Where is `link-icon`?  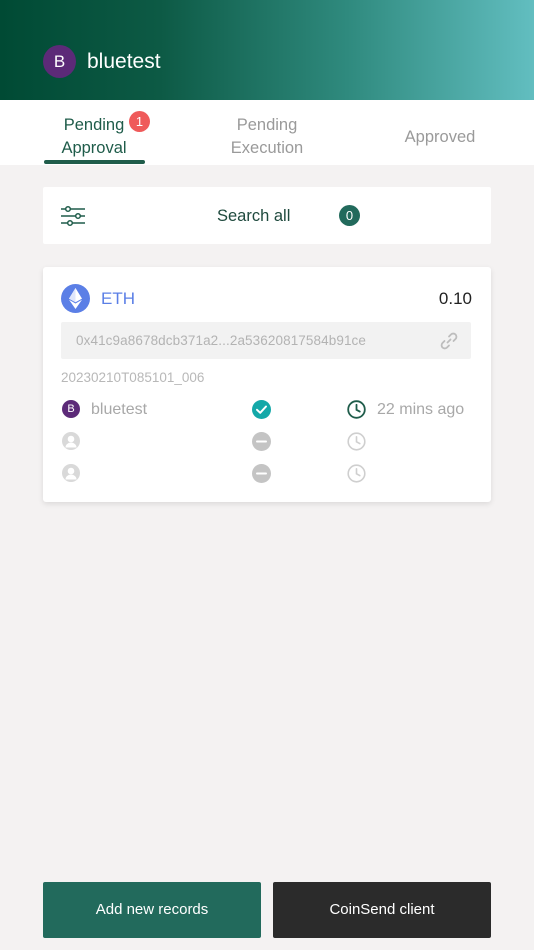
link-icon is located at coordinates (449, 341).